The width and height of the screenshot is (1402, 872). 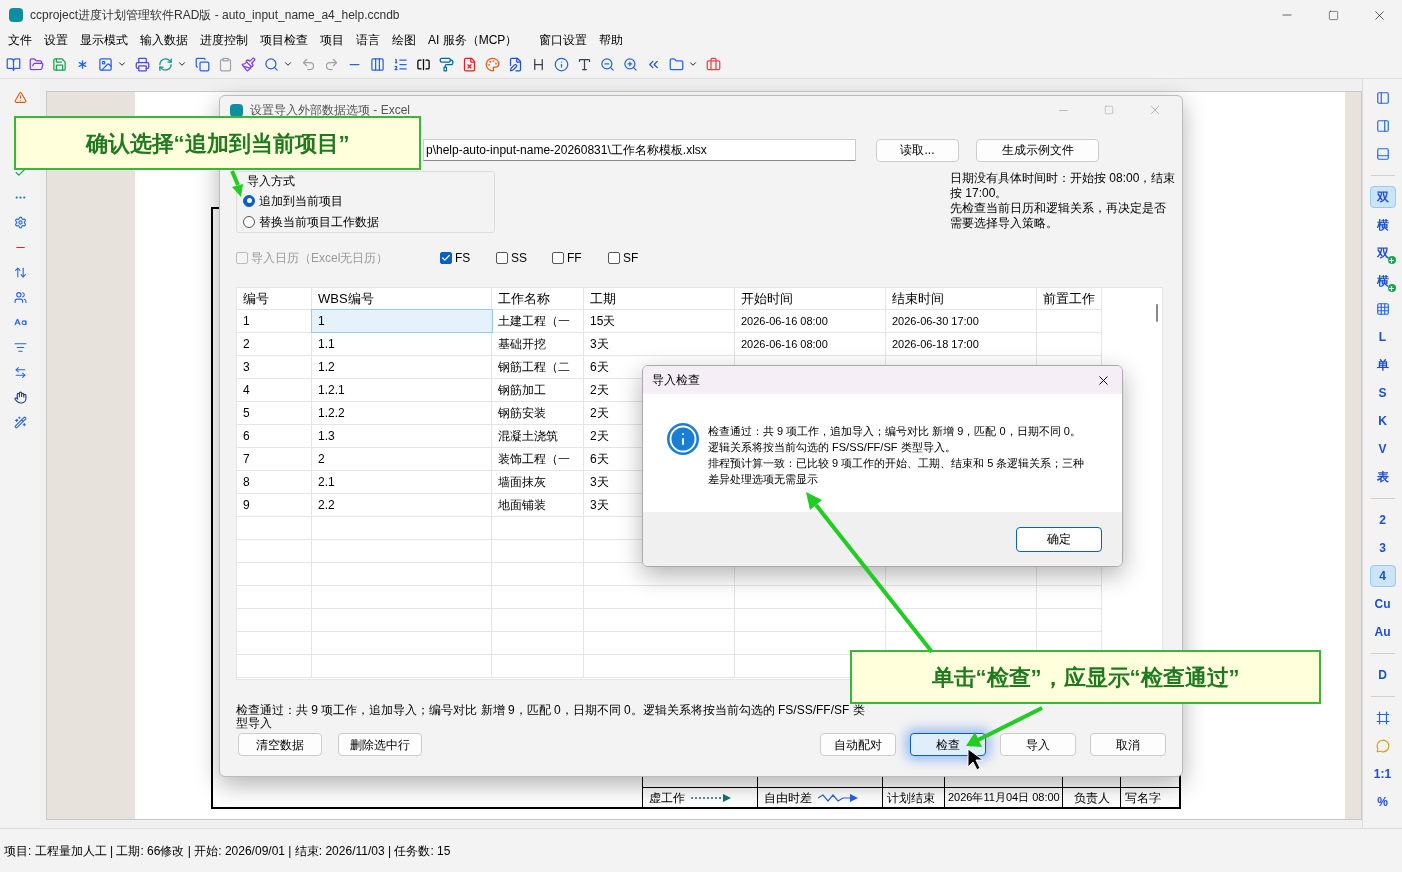 I want to click on split-icon, so click(x=423, y=64).